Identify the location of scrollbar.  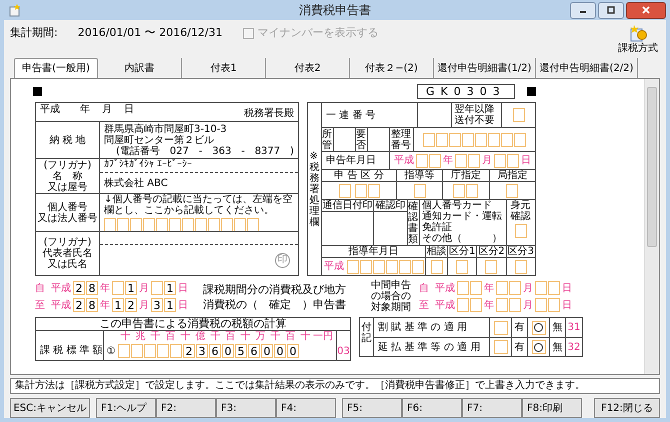
(651, 226).